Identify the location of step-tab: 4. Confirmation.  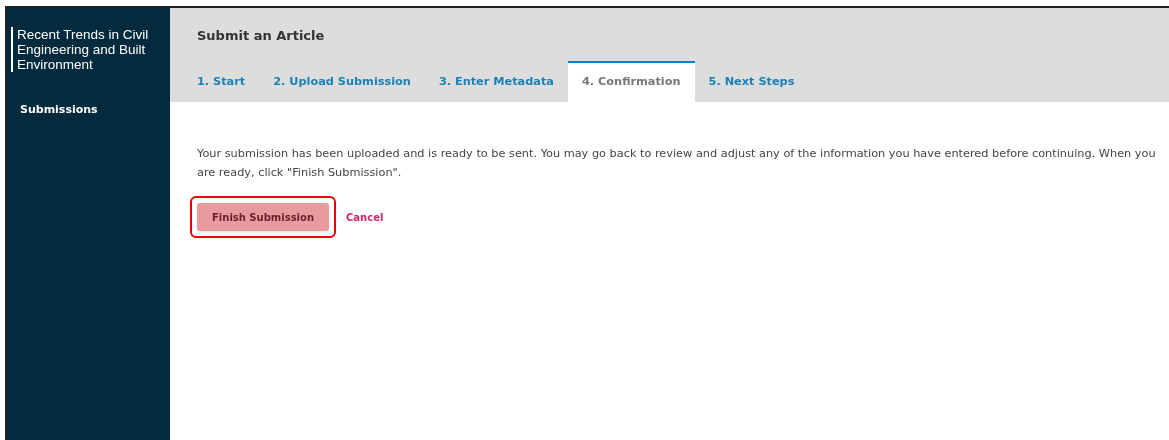
(631, 81).